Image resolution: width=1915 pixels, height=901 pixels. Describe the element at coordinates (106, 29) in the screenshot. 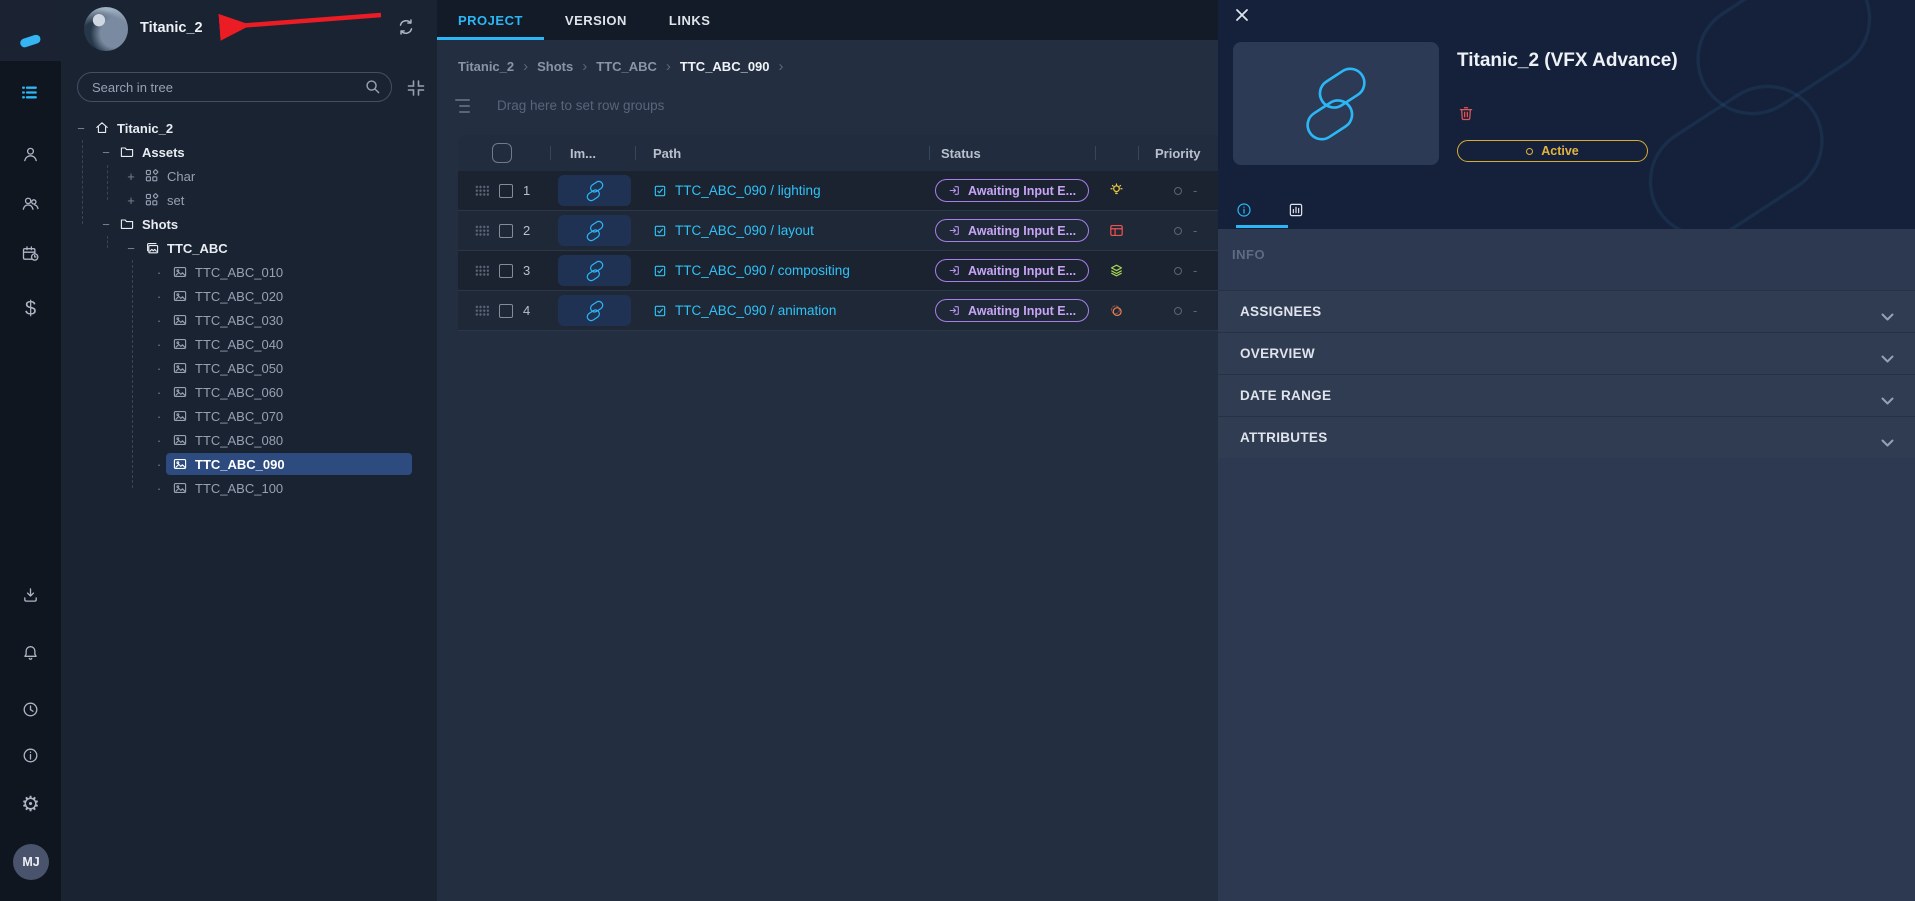

I see `project-avatar` at that location.